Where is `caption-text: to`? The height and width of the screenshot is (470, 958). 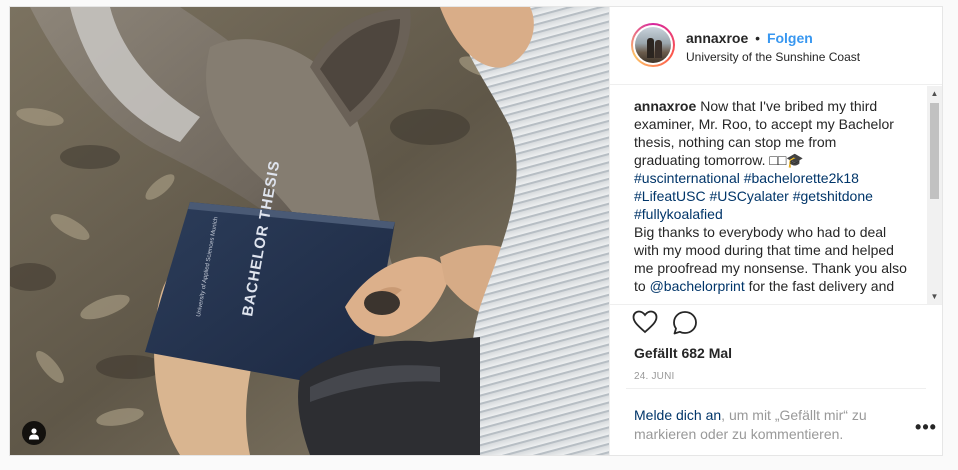 caption-text: to is located at coordinates (642, 286).